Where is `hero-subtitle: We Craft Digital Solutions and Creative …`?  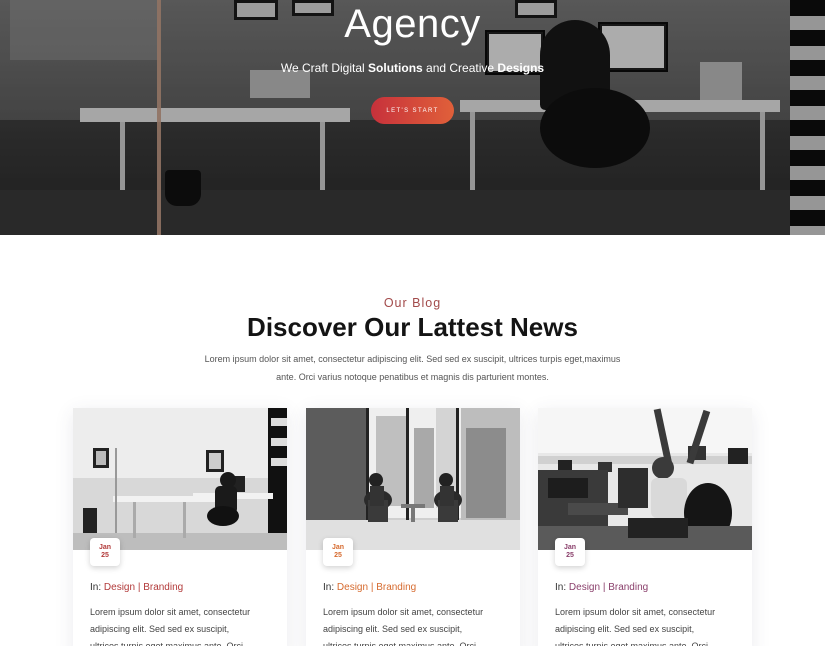
hero-subtitle: We Craft Digital Solutions and Creative … is located at coordinates (412, 68).